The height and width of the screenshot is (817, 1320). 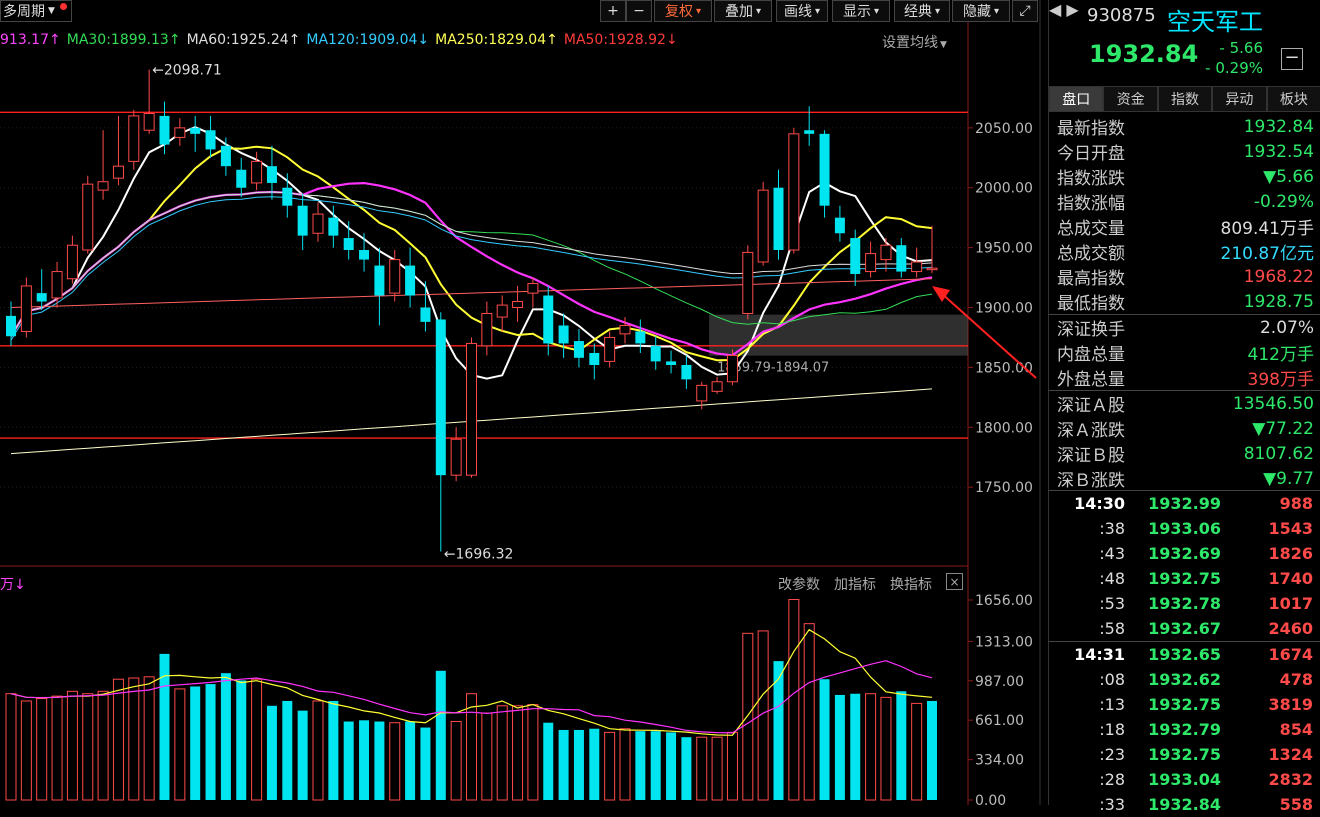 I want to click on info-value: 398万手, so click(x=1280, y=380).